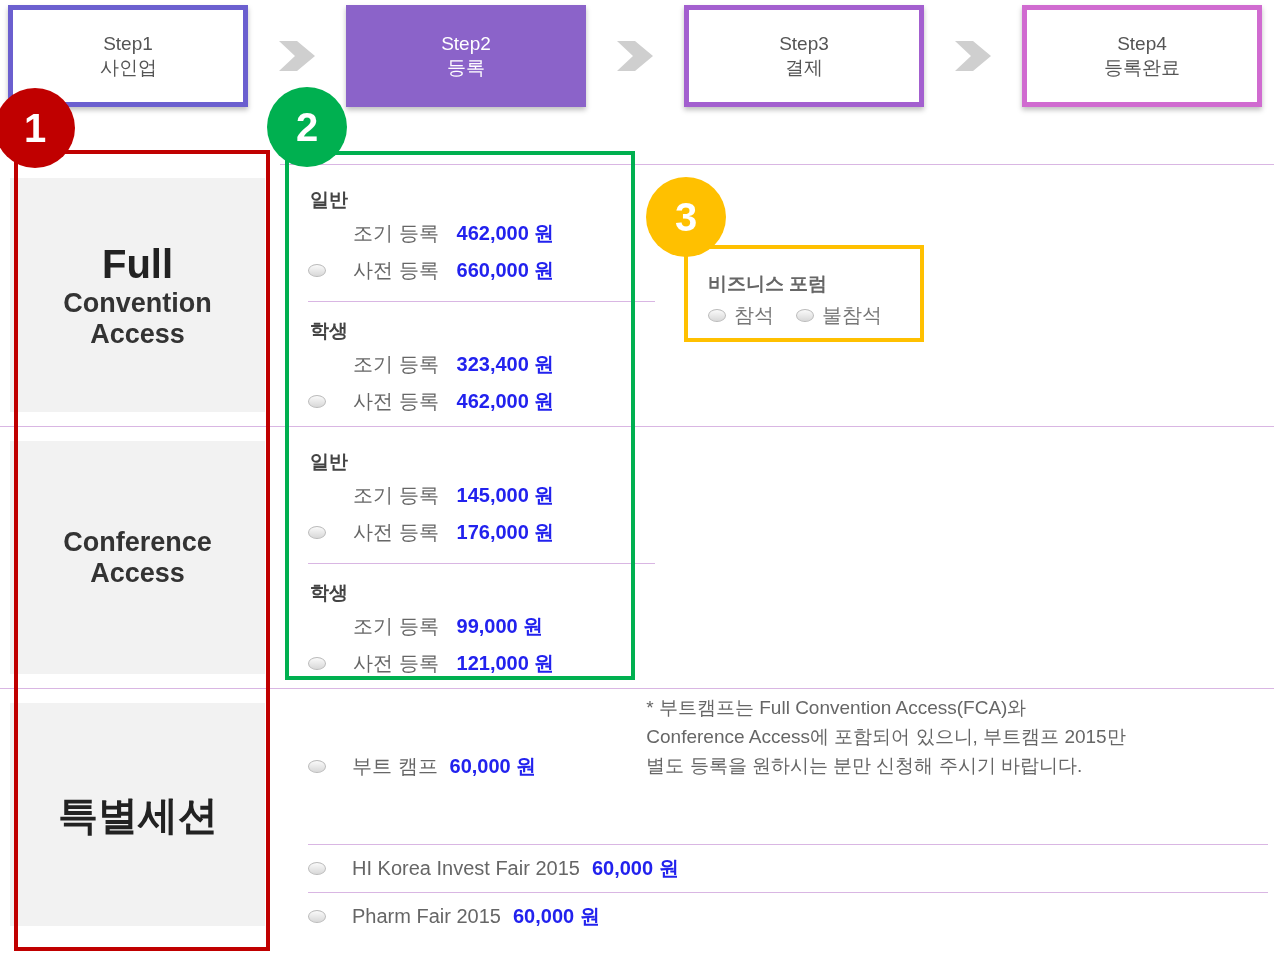 The width and height of the screenshot is (1274, 957). I want to click on option-label: HI Korea Invest Fair 2015, so click(466, 868).